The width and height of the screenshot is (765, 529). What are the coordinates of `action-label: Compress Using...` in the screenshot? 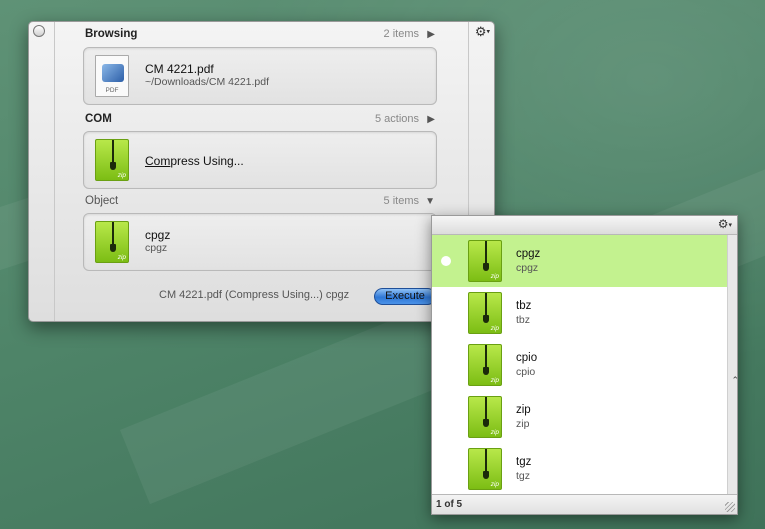 It's located at (194, 161).